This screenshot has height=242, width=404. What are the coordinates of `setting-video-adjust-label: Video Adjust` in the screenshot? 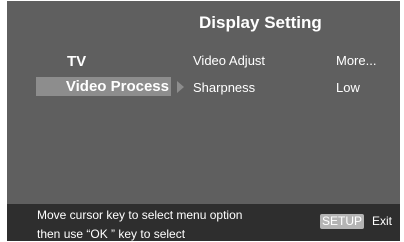 It's located at (229, 60).